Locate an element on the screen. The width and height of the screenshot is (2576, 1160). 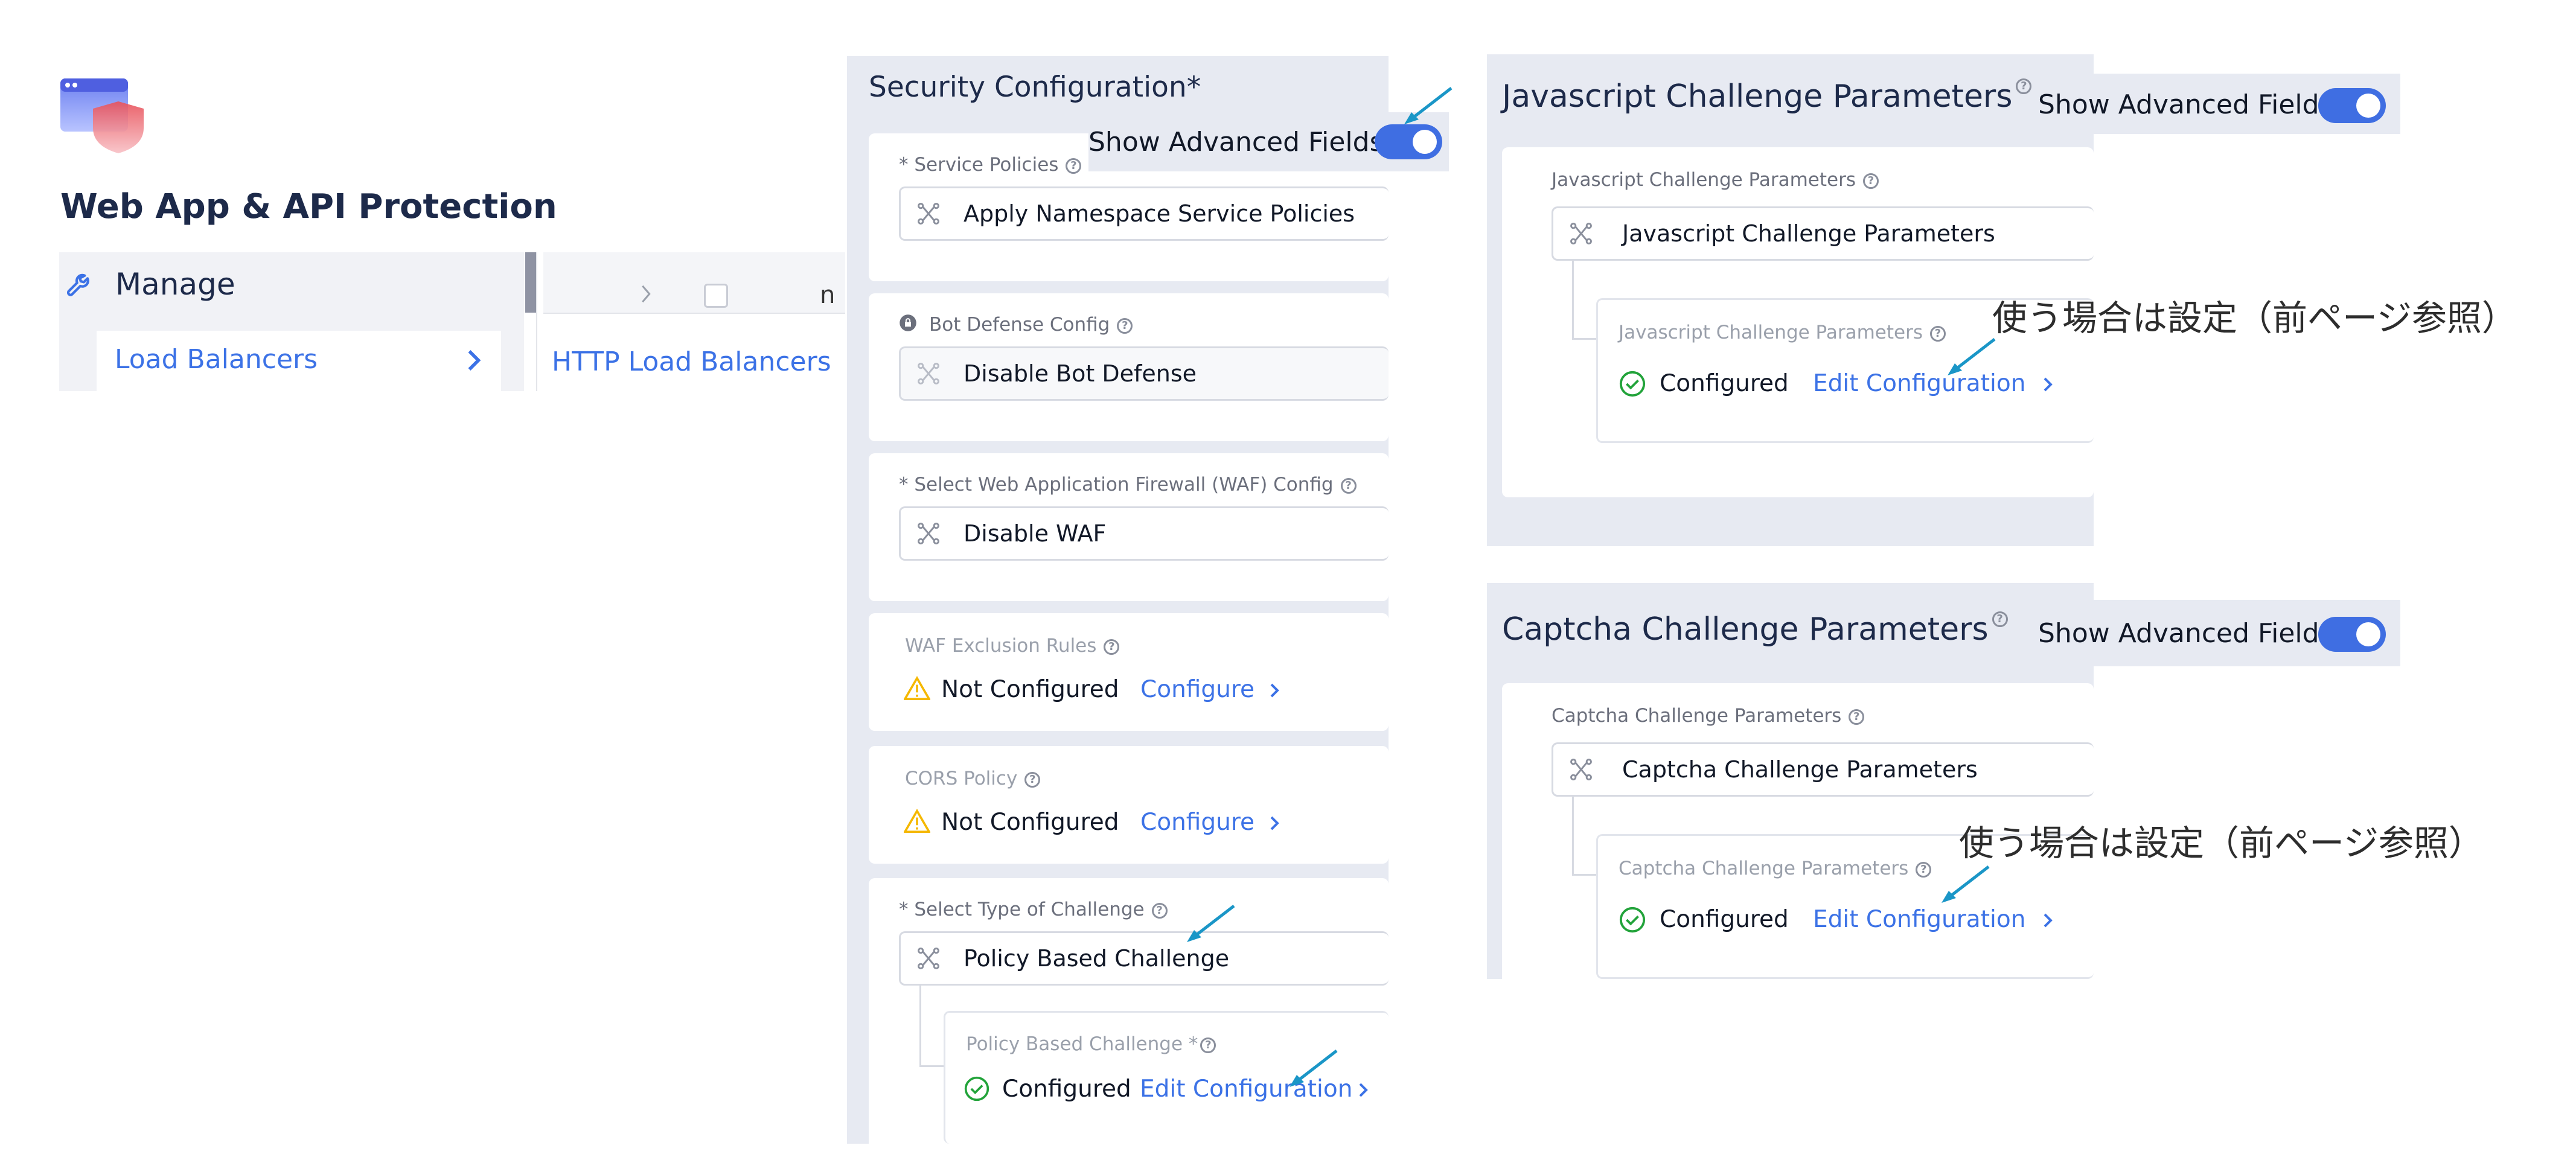
bot-defense-select: Disable Bot Defense is located at coordinates (1144, 373).